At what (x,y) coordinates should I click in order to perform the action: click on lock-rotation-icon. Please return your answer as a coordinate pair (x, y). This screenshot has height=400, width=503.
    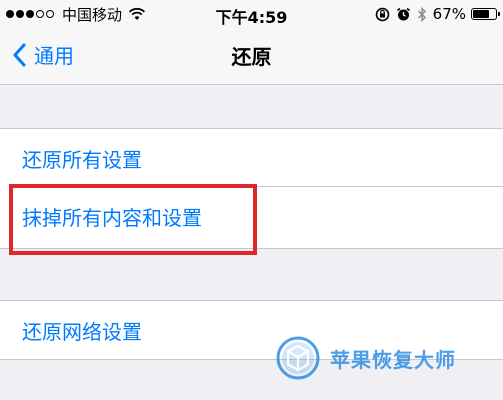
    Looking at the image, I should click on (382, 14).